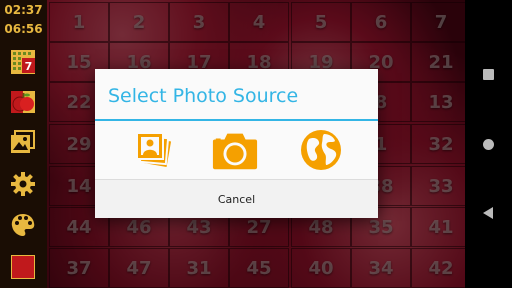 The height and width of the screenshot is (288, 512). I want to click on globe-icon, so click(321, 150).